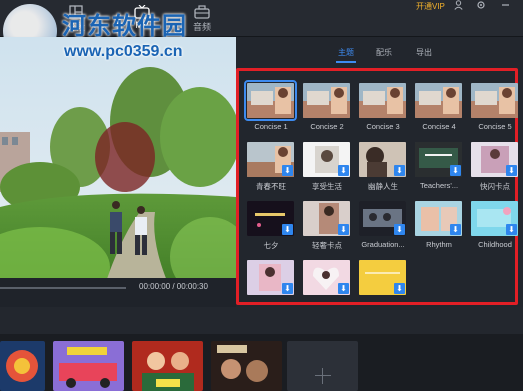 This screenshot has width=523, height=391. Describe the element at coordinates (173, 286) in the screenshot. I see `time-readout: 00:00:00 / 00:00:30` at that location.